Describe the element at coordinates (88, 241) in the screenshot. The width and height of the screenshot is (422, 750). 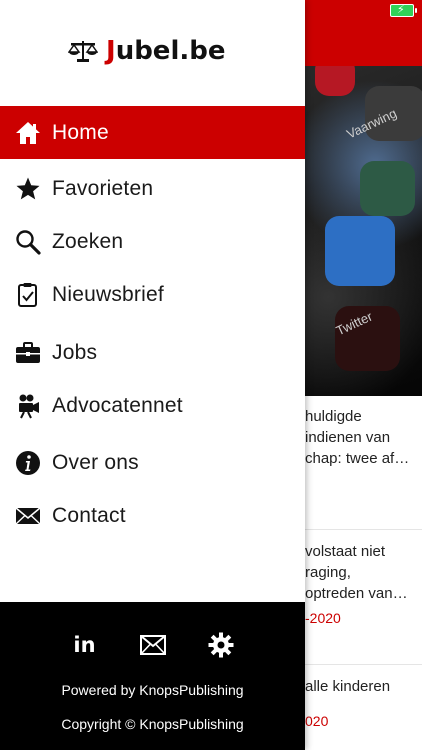
I see `menu-item-label: Zoeken` at that location.